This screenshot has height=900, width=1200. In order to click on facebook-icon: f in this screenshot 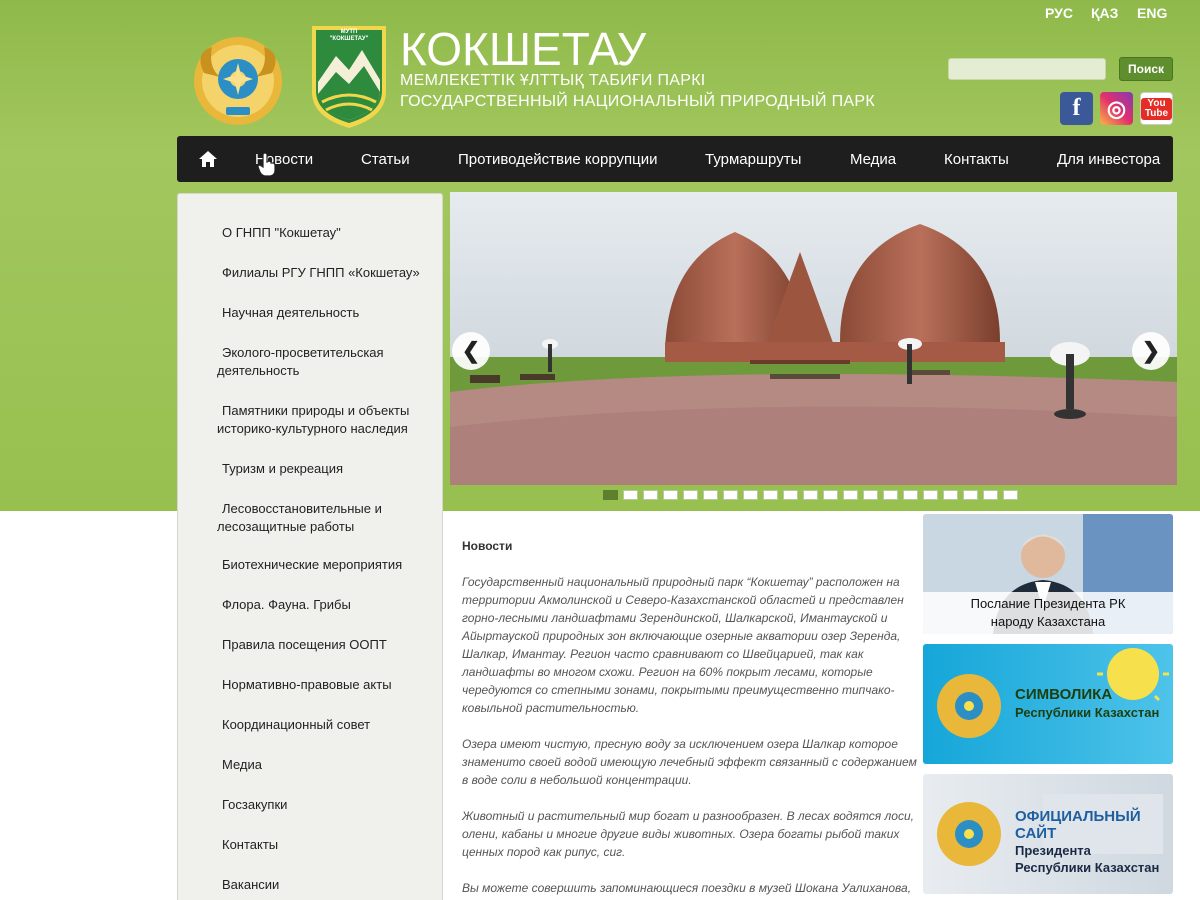, I will do `click(1076, 108)`.